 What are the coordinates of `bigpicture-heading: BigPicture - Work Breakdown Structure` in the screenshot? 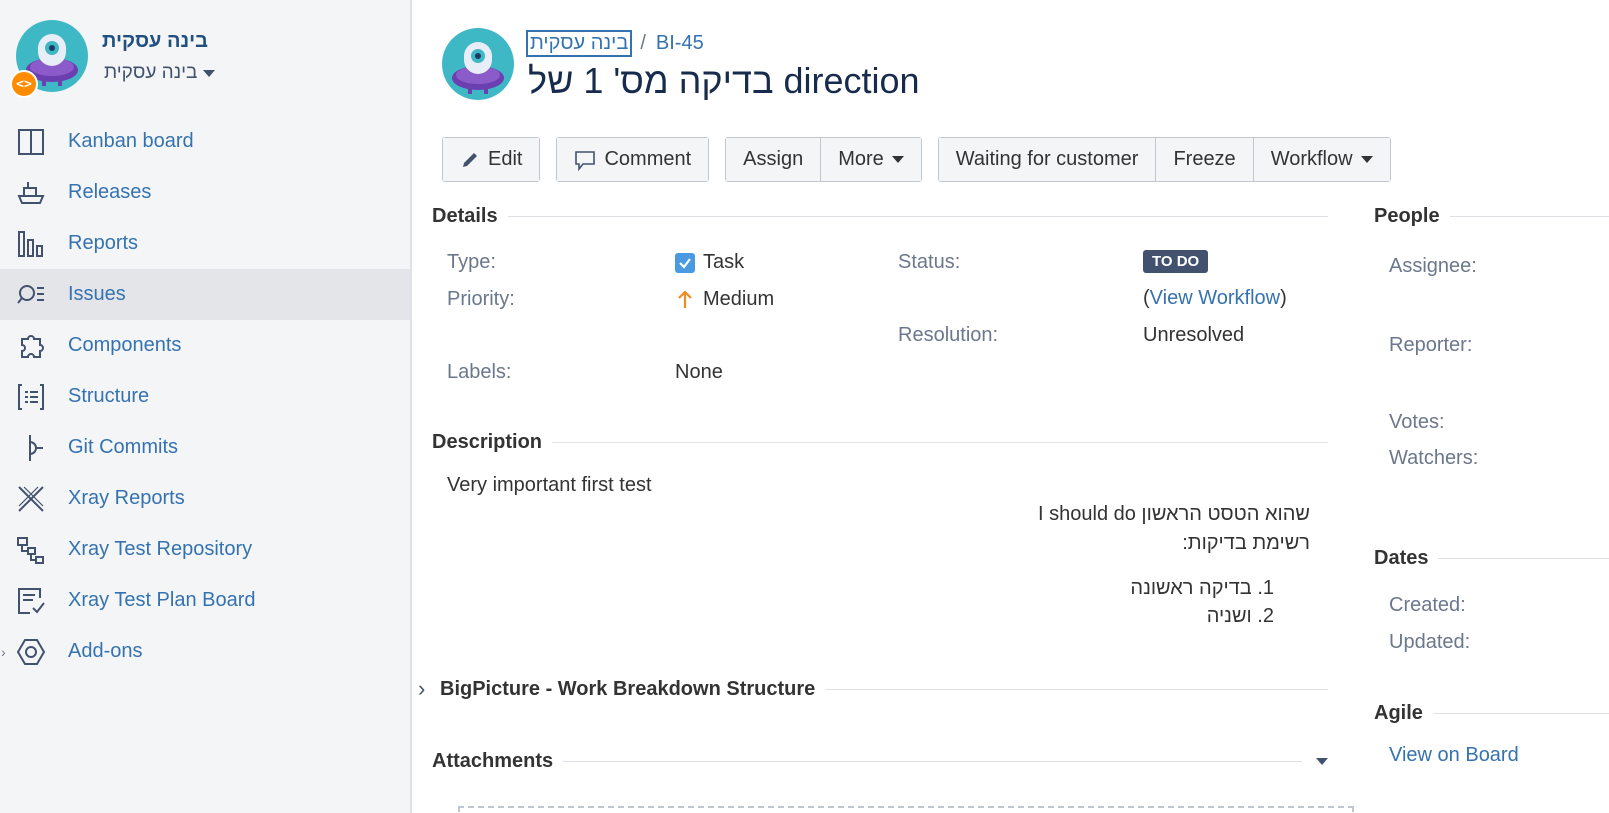 It's located at (628, 688).